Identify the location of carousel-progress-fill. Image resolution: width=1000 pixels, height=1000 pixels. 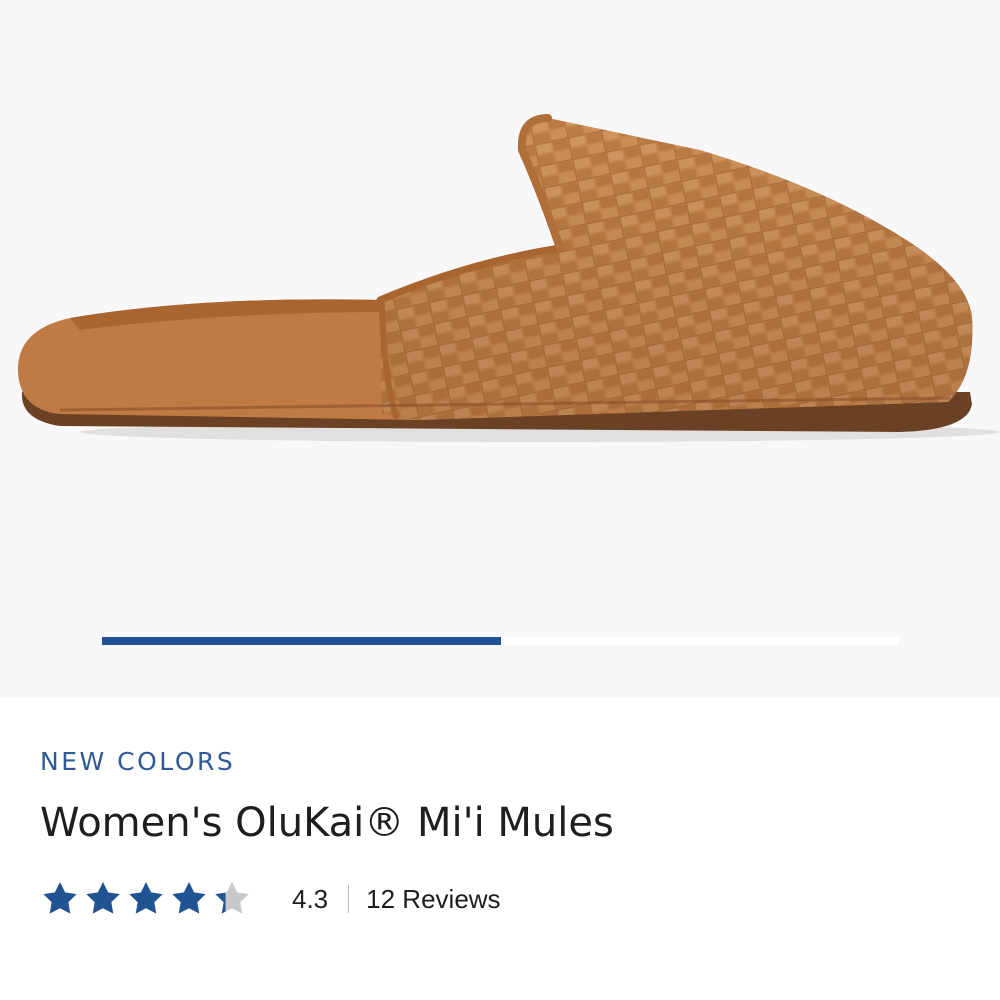
(301, 641).